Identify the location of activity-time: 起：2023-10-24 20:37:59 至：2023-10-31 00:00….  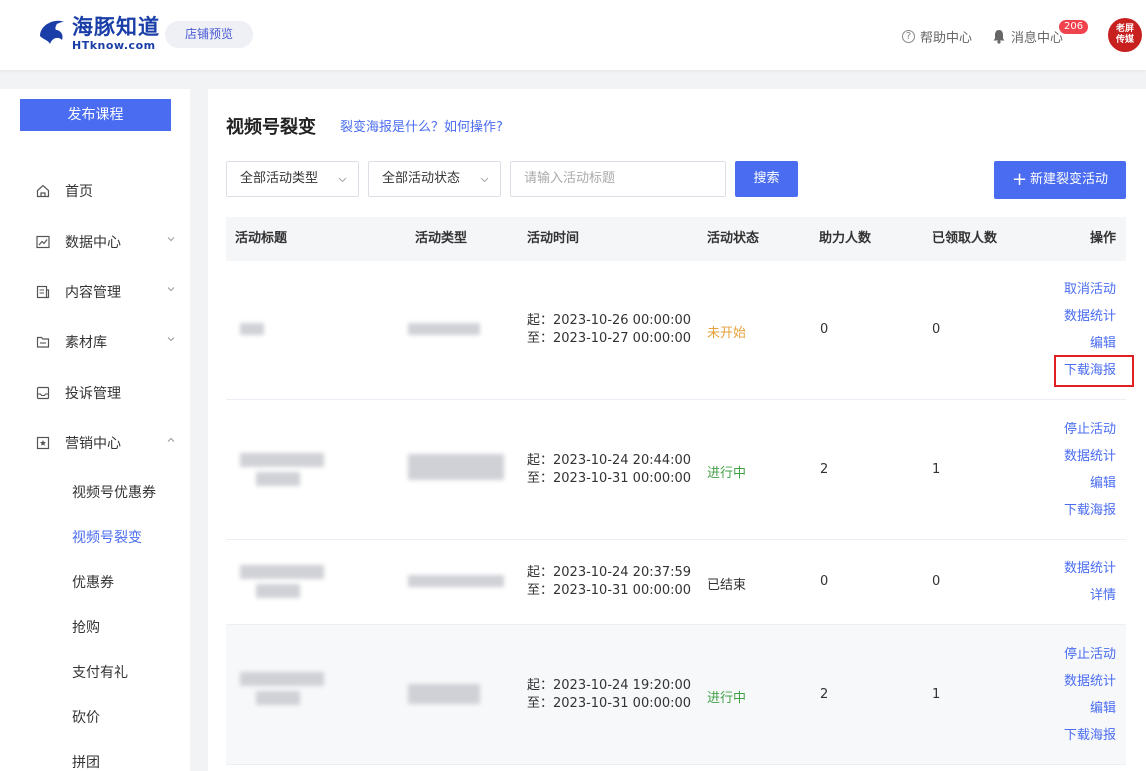
(609, 582).